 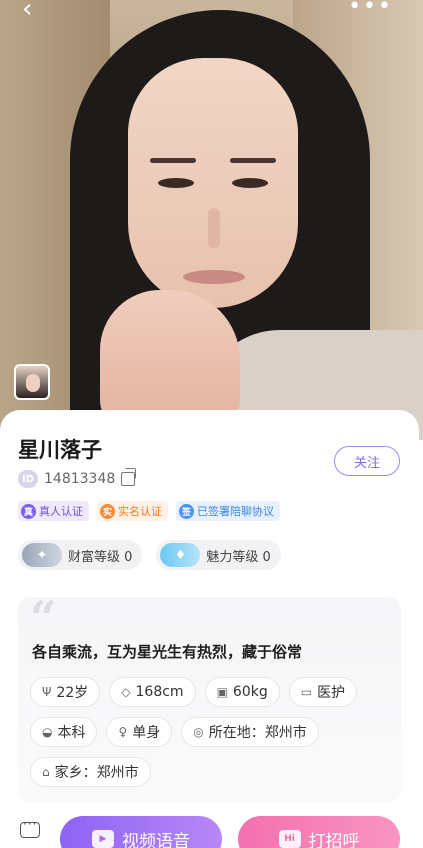 What do you see at coordinates (71, 733) in the screenshot?
I see `chip-label: 本科` at bounding box center [71, 733].